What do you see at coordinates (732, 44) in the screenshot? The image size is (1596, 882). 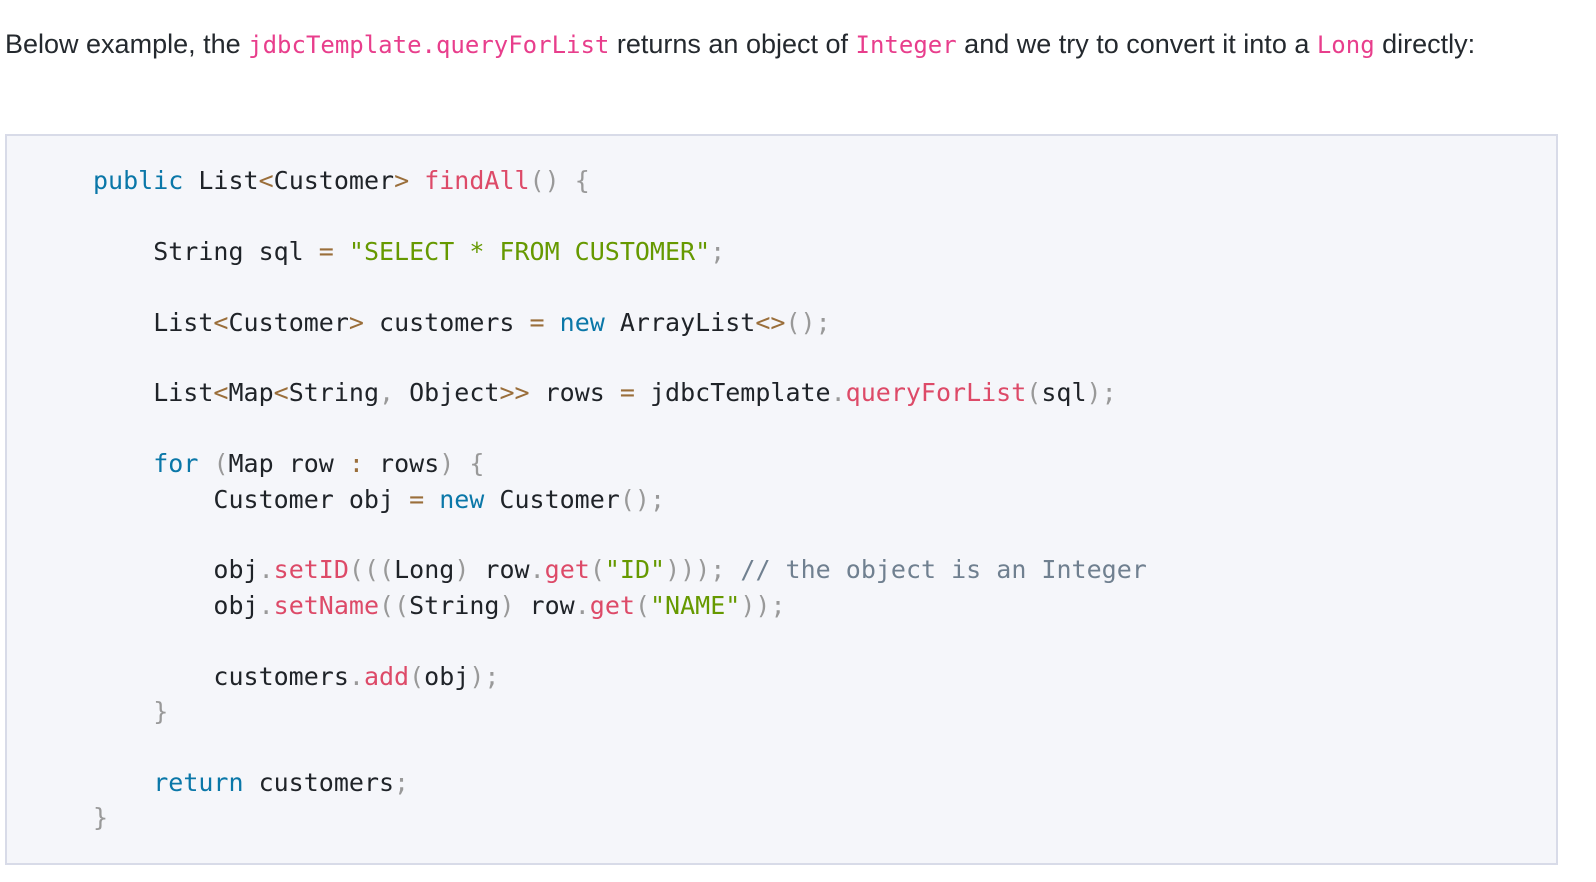 I see `intro-text-2: returns an object of` at bounding box center [732, 44].